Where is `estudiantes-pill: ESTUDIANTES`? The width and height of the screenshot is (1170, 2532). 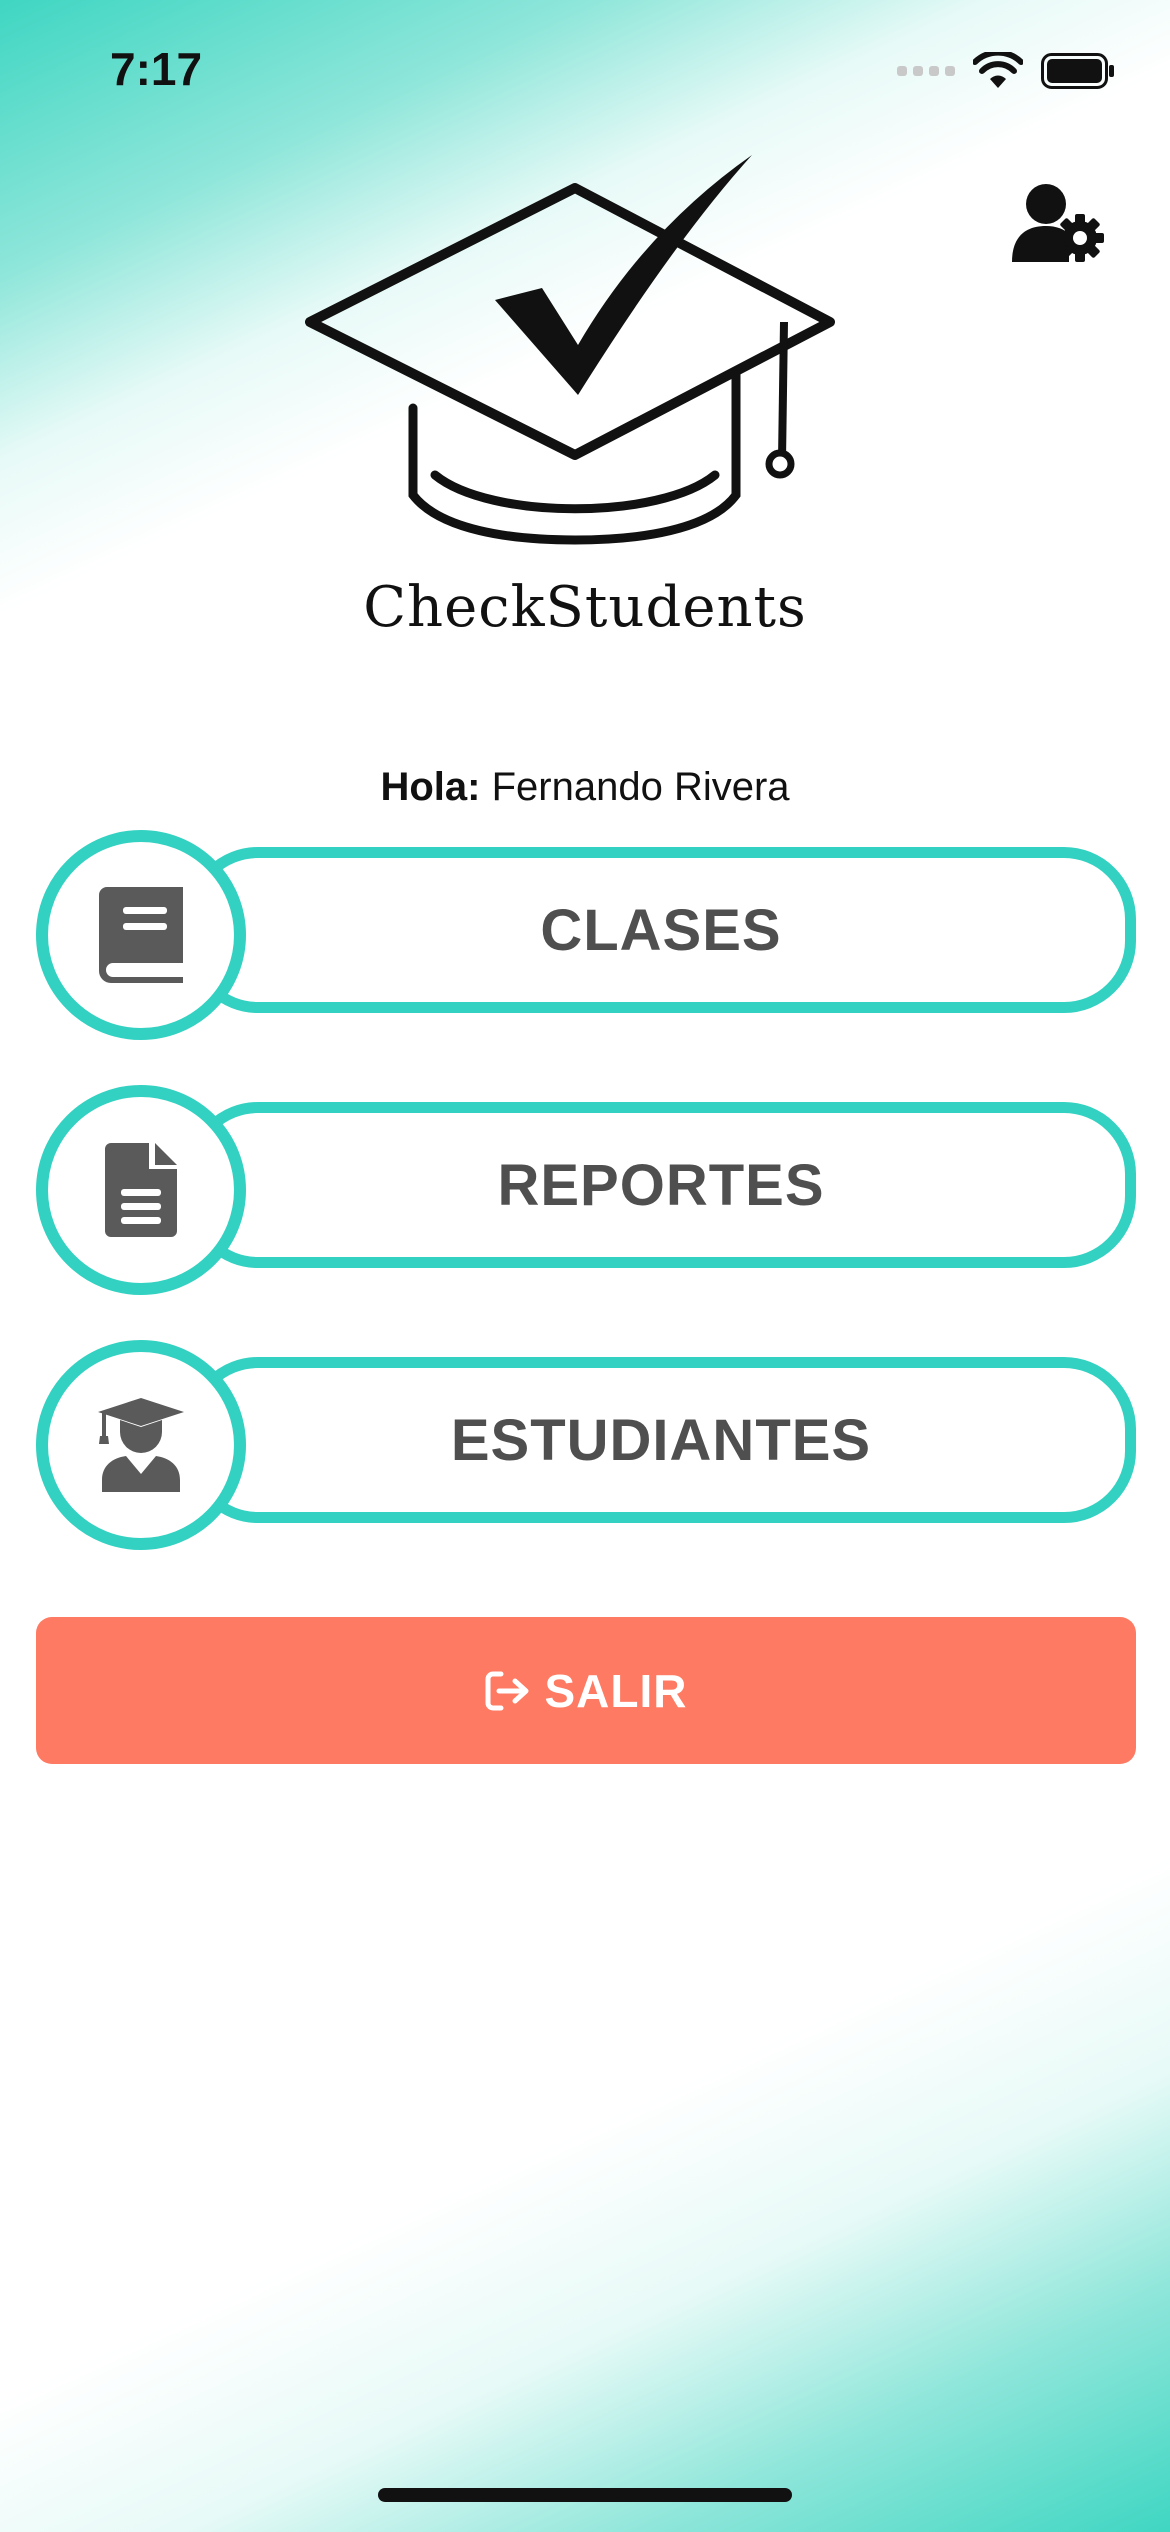 estudiantes-pill: ESTUDIANTES is located at coordinates (661, 1440).